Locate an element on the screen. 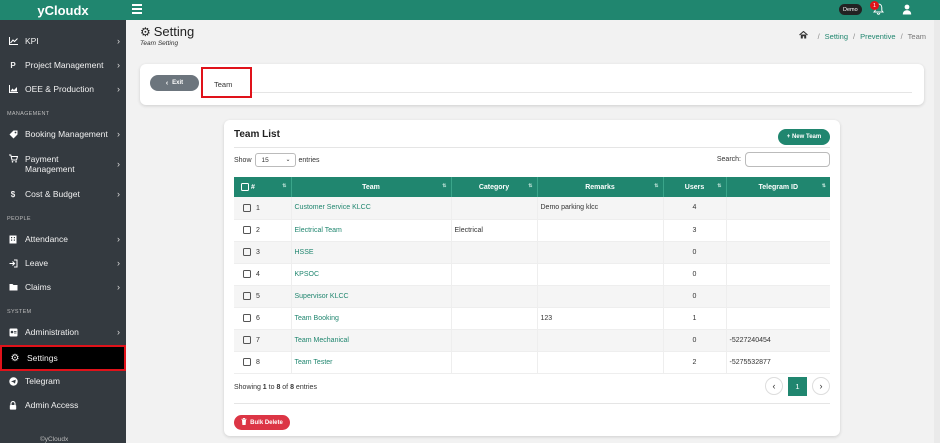 This screenshot has height=443, width=940. sidebar-item-admin-access: Admin Access is located at coordinates (63, 405).